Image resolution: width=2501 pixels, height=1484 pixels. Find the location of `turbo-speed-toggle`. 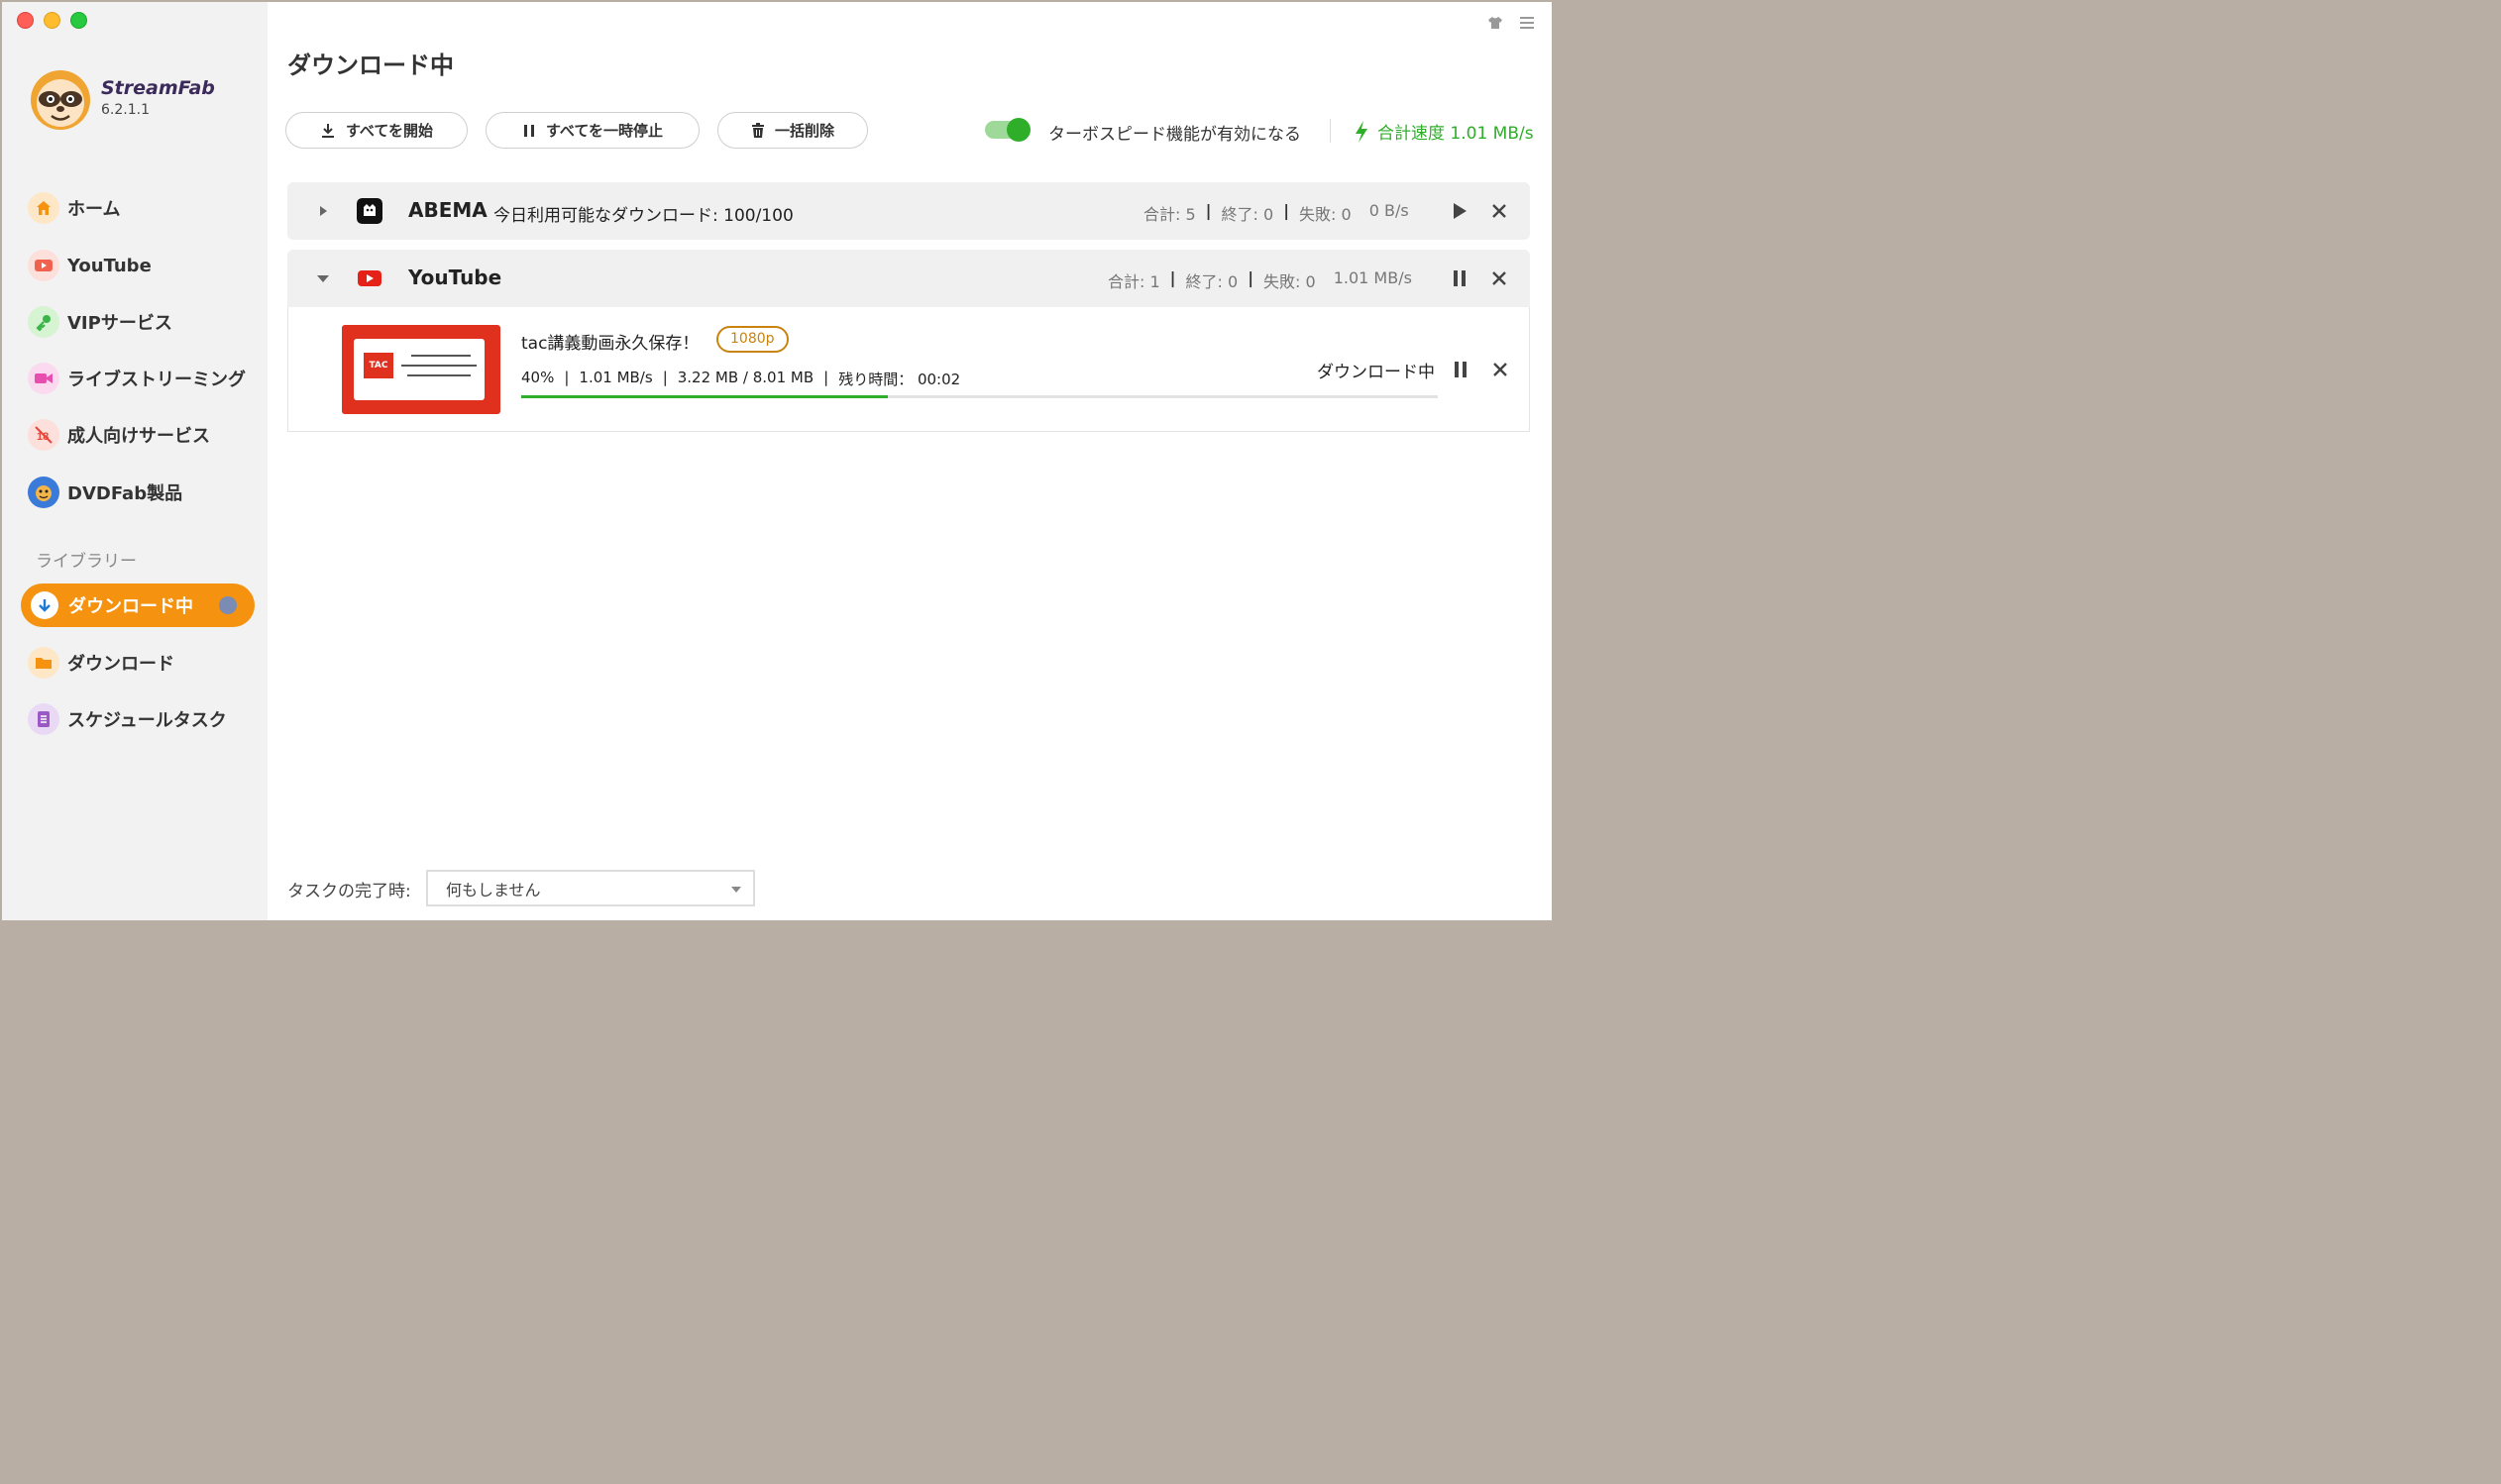

turbo-speed-toggle is located at coordinates (1008, 130).